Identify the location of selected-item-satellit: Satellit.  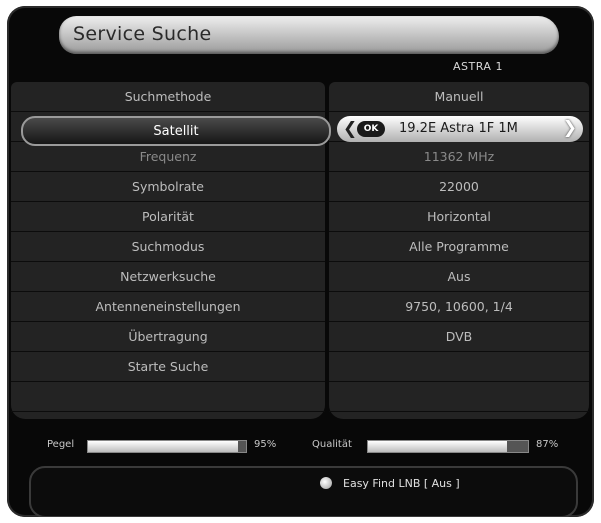
(176, 131).